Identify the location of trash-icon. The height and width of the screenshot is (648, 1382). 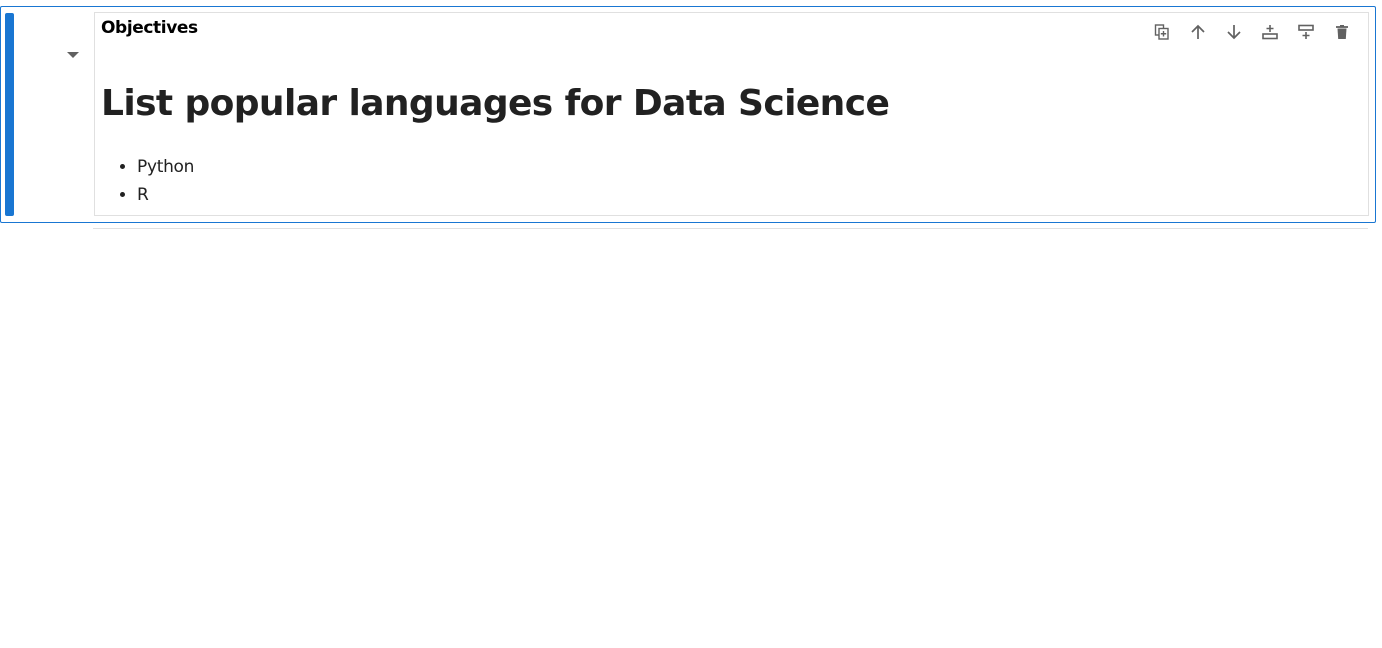
(1342, 32).